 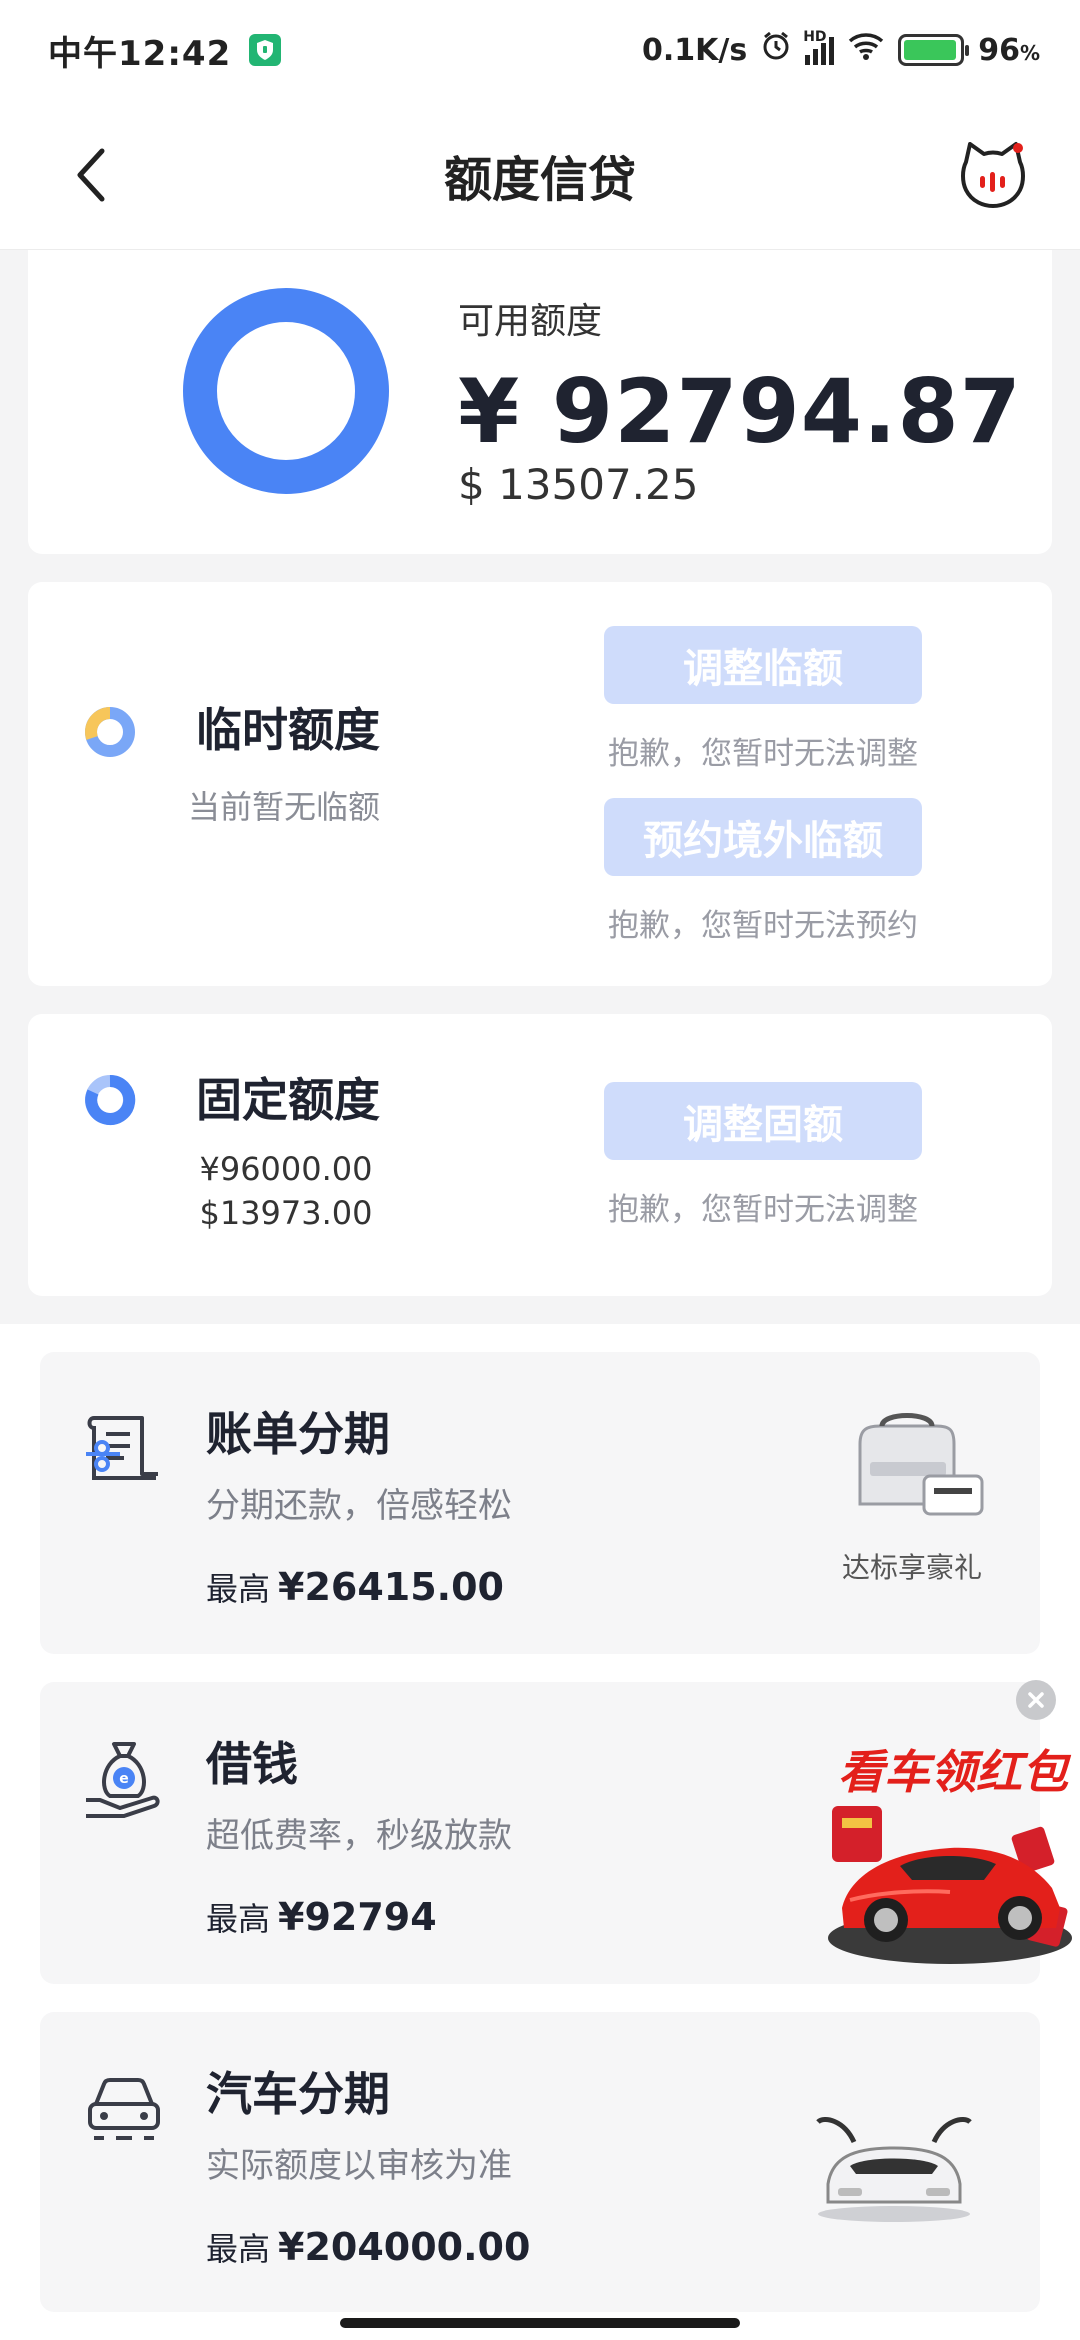 What do you see at coordinates (298, 2094) in the screenshot?
I see `car-installment-title: 汽车分期` at bounding box center [298, 2094].